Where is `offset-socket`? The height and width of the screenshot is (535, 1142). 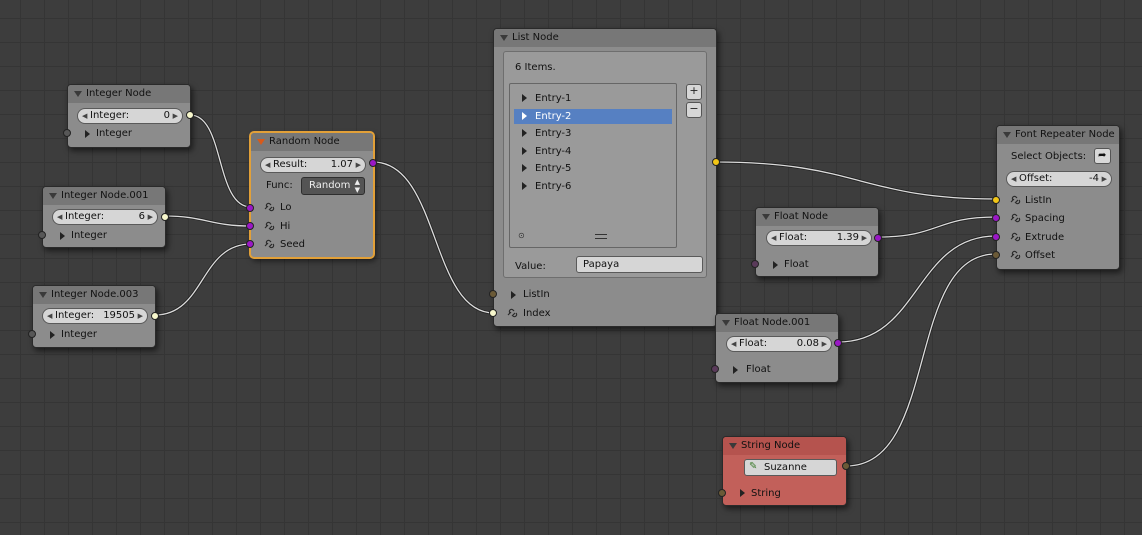
offset-socket is located at coordinates (996, 255).